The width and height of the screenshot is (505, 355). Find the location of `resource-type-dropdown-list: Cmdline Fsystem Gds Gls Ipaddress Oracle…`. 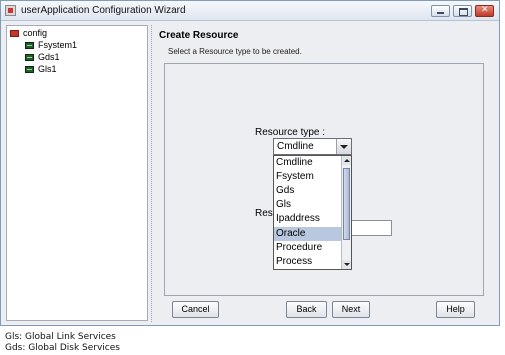

resource-type-dropdown-list: Cmdline Fsystem Gds Gls Ipaddress Oracle… is located at coordinates (312, 212).